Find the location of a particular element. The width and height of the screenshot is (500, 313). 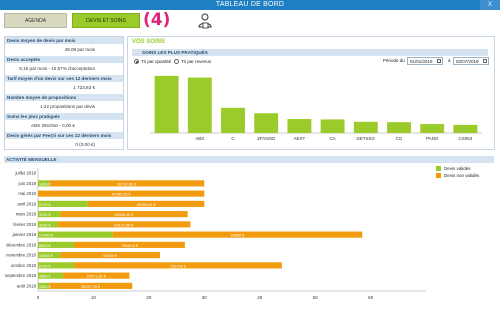

x-tick-label: CA is located at coordinates (332, 138).